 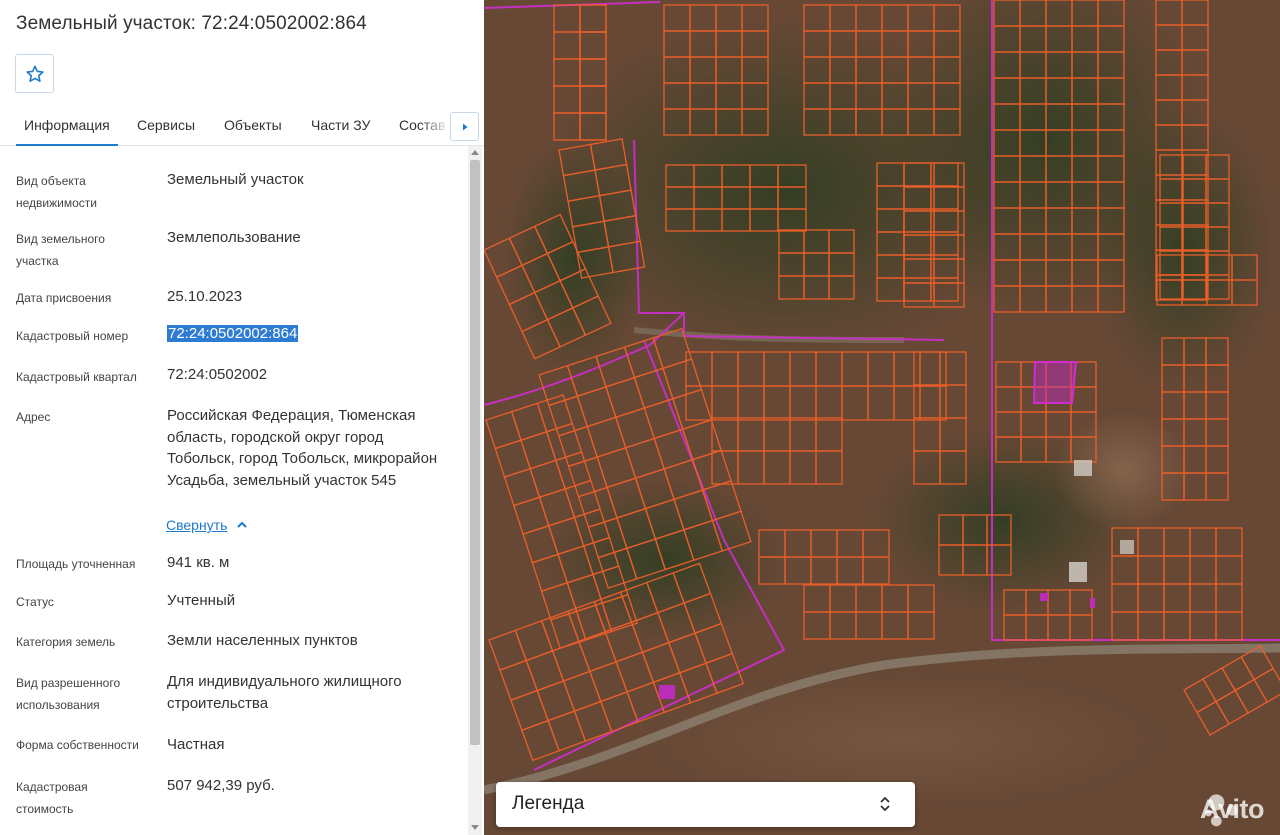 What do you see at coordinates (262, 640) in the screenshot?
I see `category-value: Земли населенных пунктов` at bounding box center [262, 640].